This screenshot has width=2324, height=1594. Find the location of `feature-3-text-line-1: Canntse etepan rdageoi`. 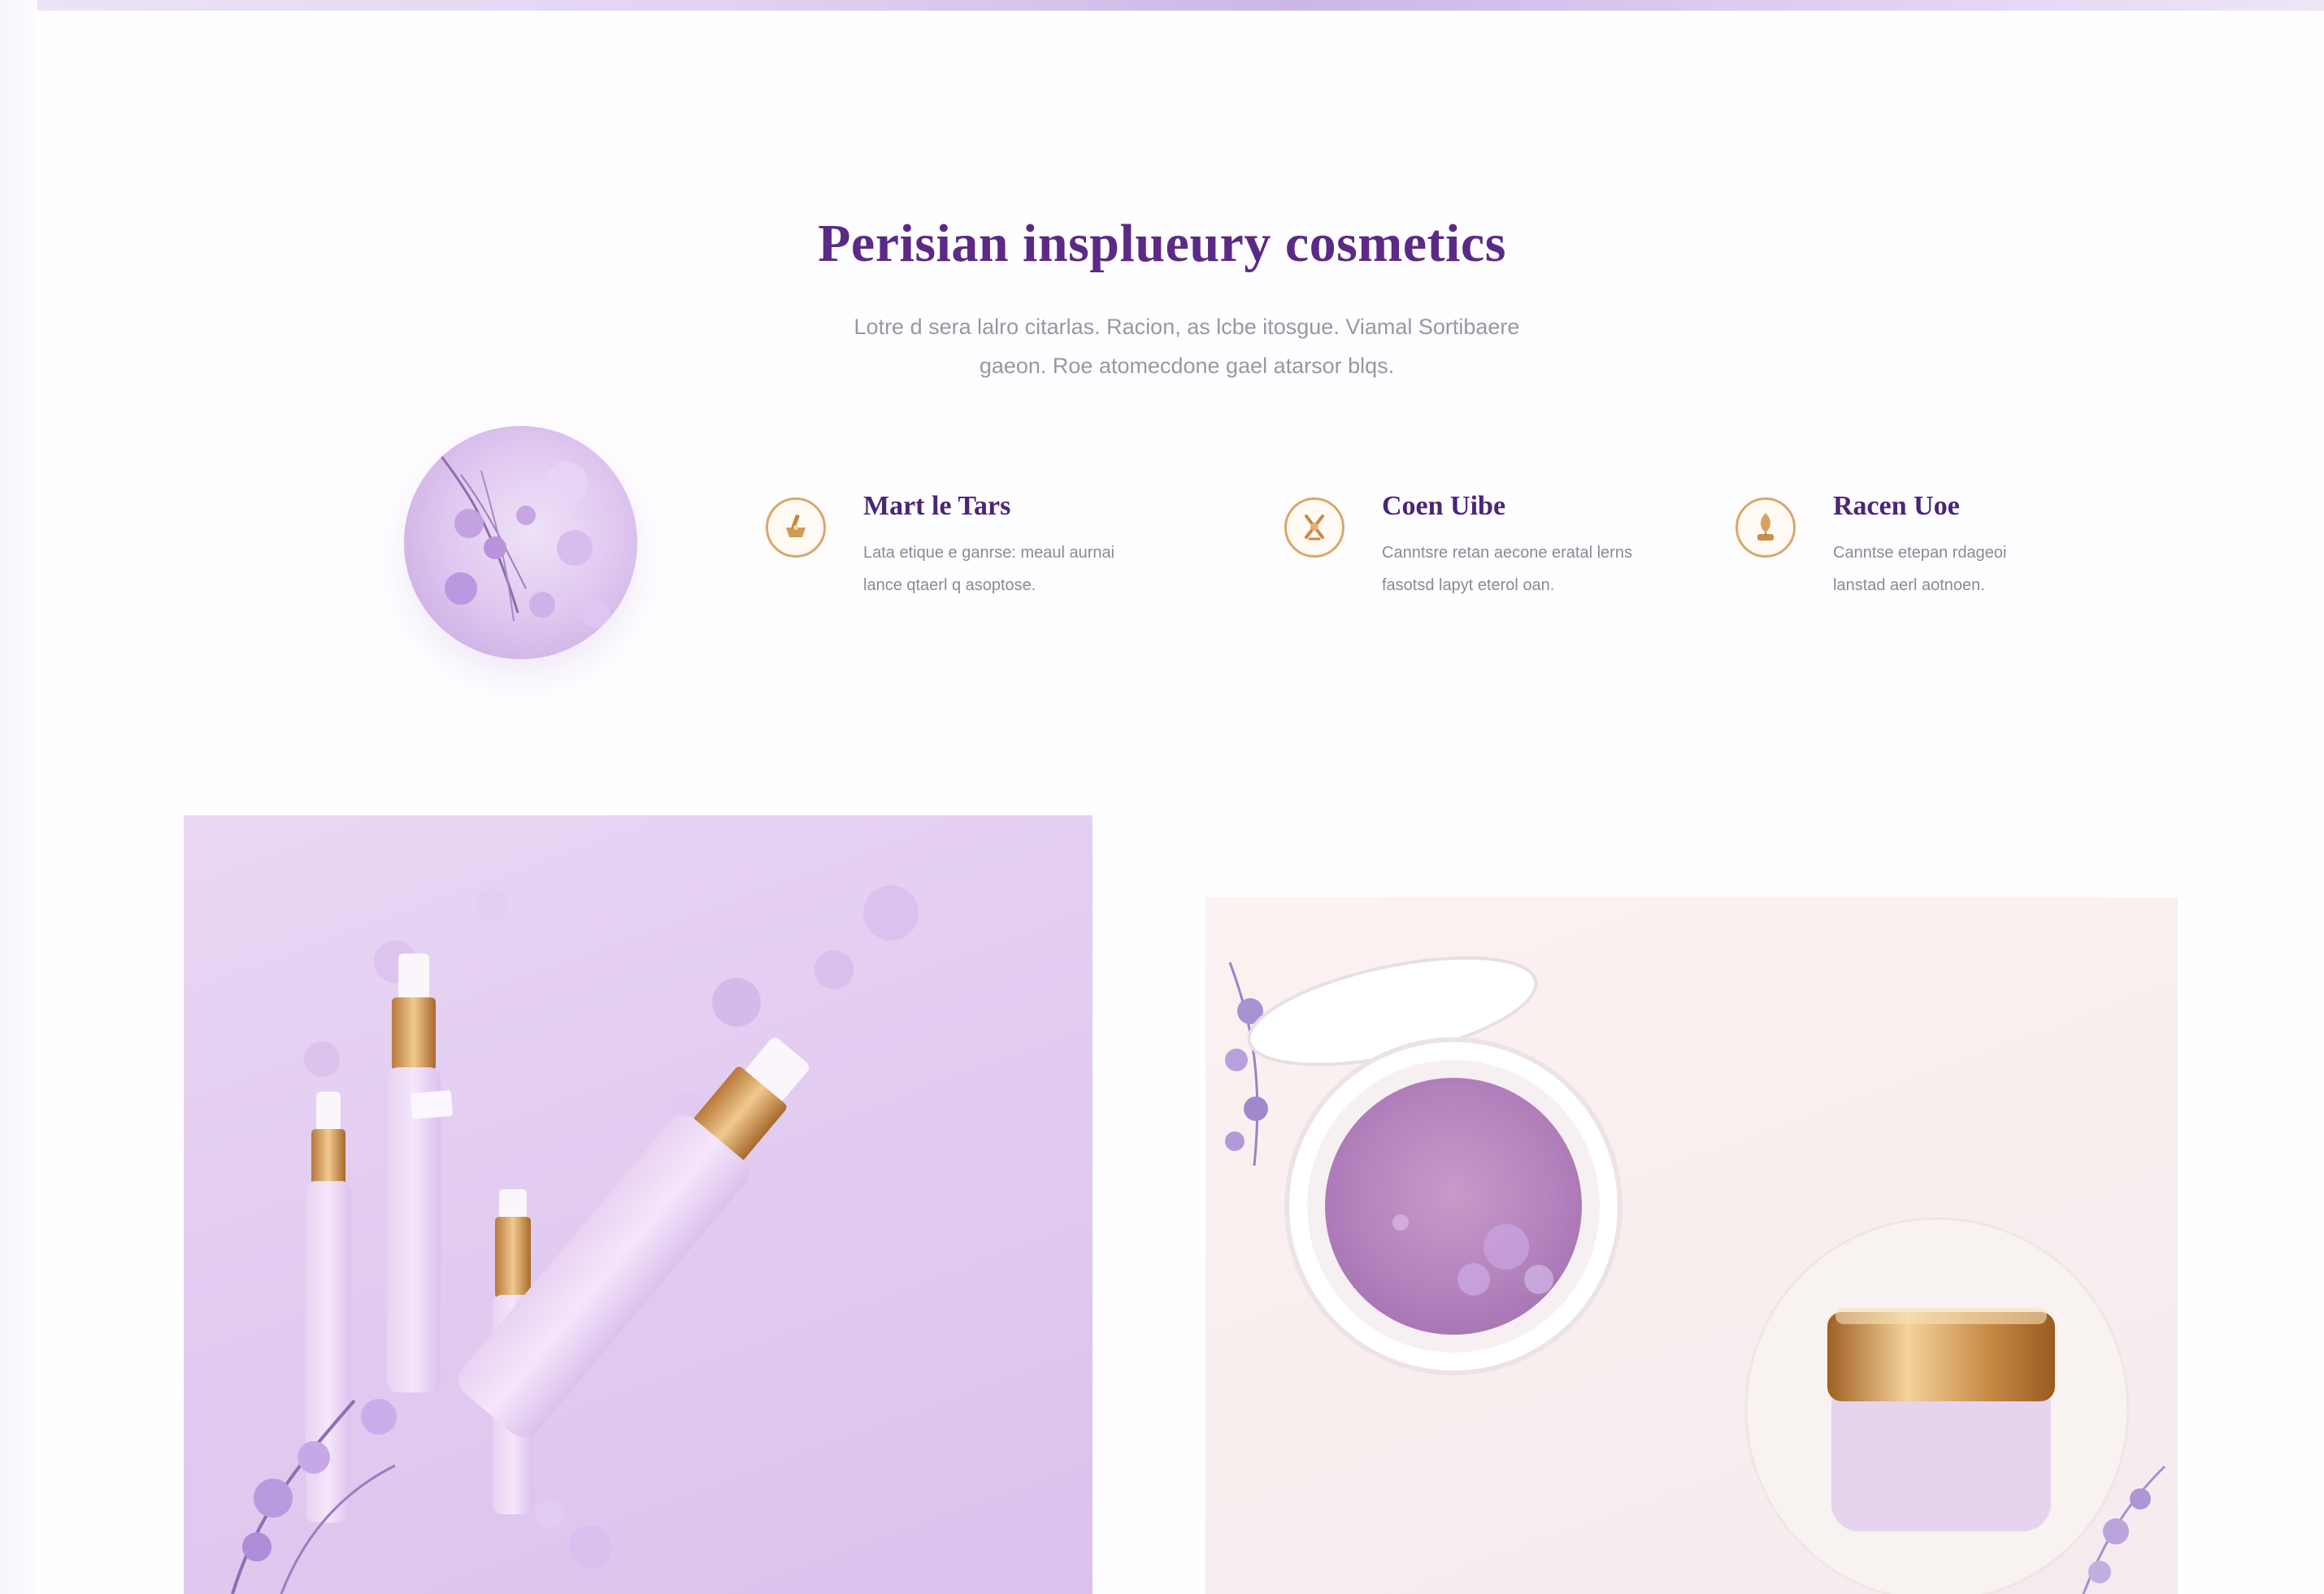

feature-3-text-line-1: Canntse etepan rdageoi is located at coordinates (1920, 553).